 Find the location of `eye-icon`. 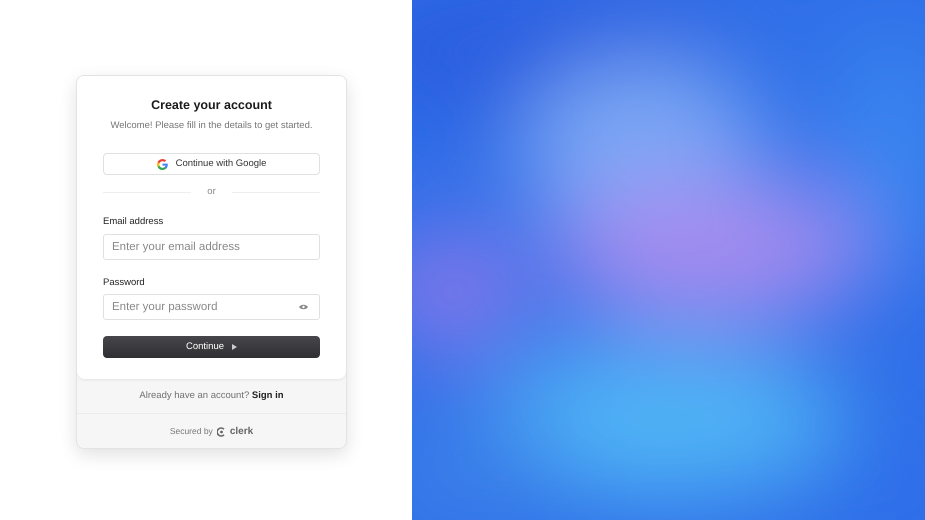

eye-icon is located at coordinates (303, 307).